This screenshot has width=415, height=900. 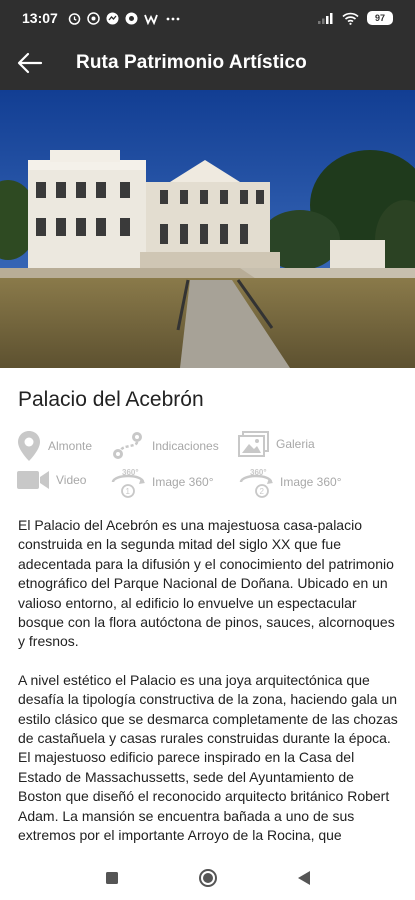 I want to click on triangle-back-icon, so click(x=303, y=877).